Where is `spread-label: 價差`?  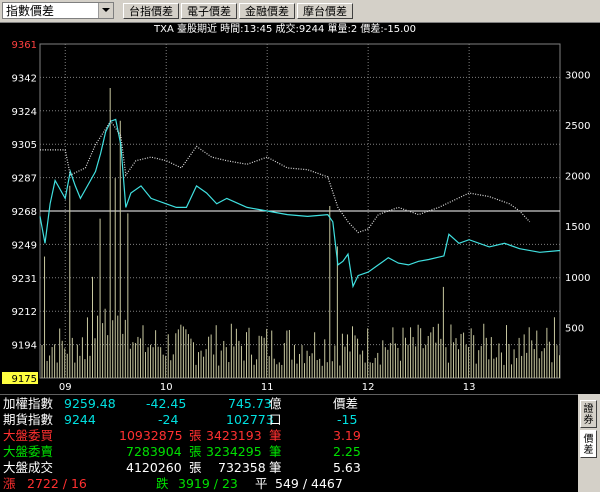 spread-label: 價差 is located at coordinates (346, 403).